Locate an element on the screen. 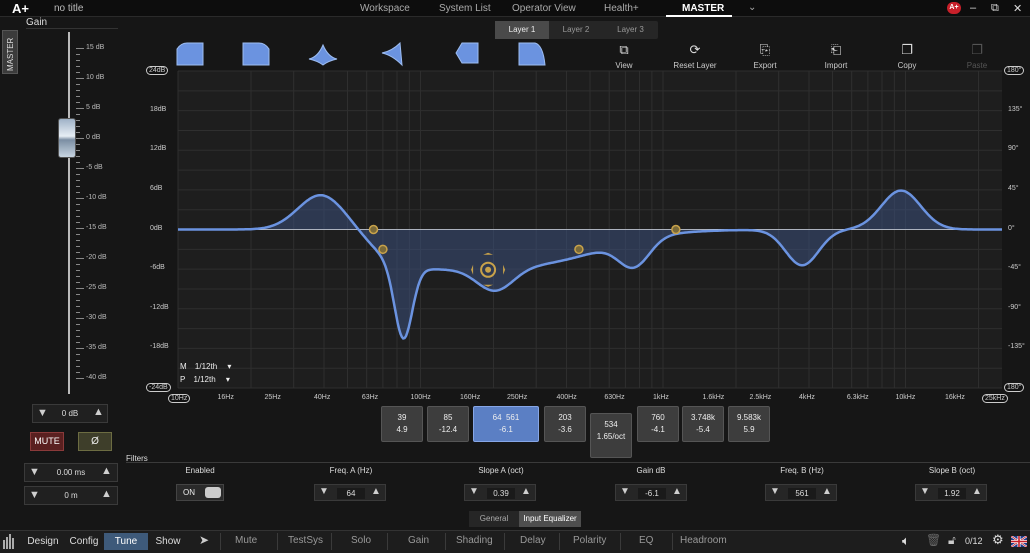 The width and height of the screenshot is (1030, 553). gain-fader-handle is located at coordinates (67, 138).